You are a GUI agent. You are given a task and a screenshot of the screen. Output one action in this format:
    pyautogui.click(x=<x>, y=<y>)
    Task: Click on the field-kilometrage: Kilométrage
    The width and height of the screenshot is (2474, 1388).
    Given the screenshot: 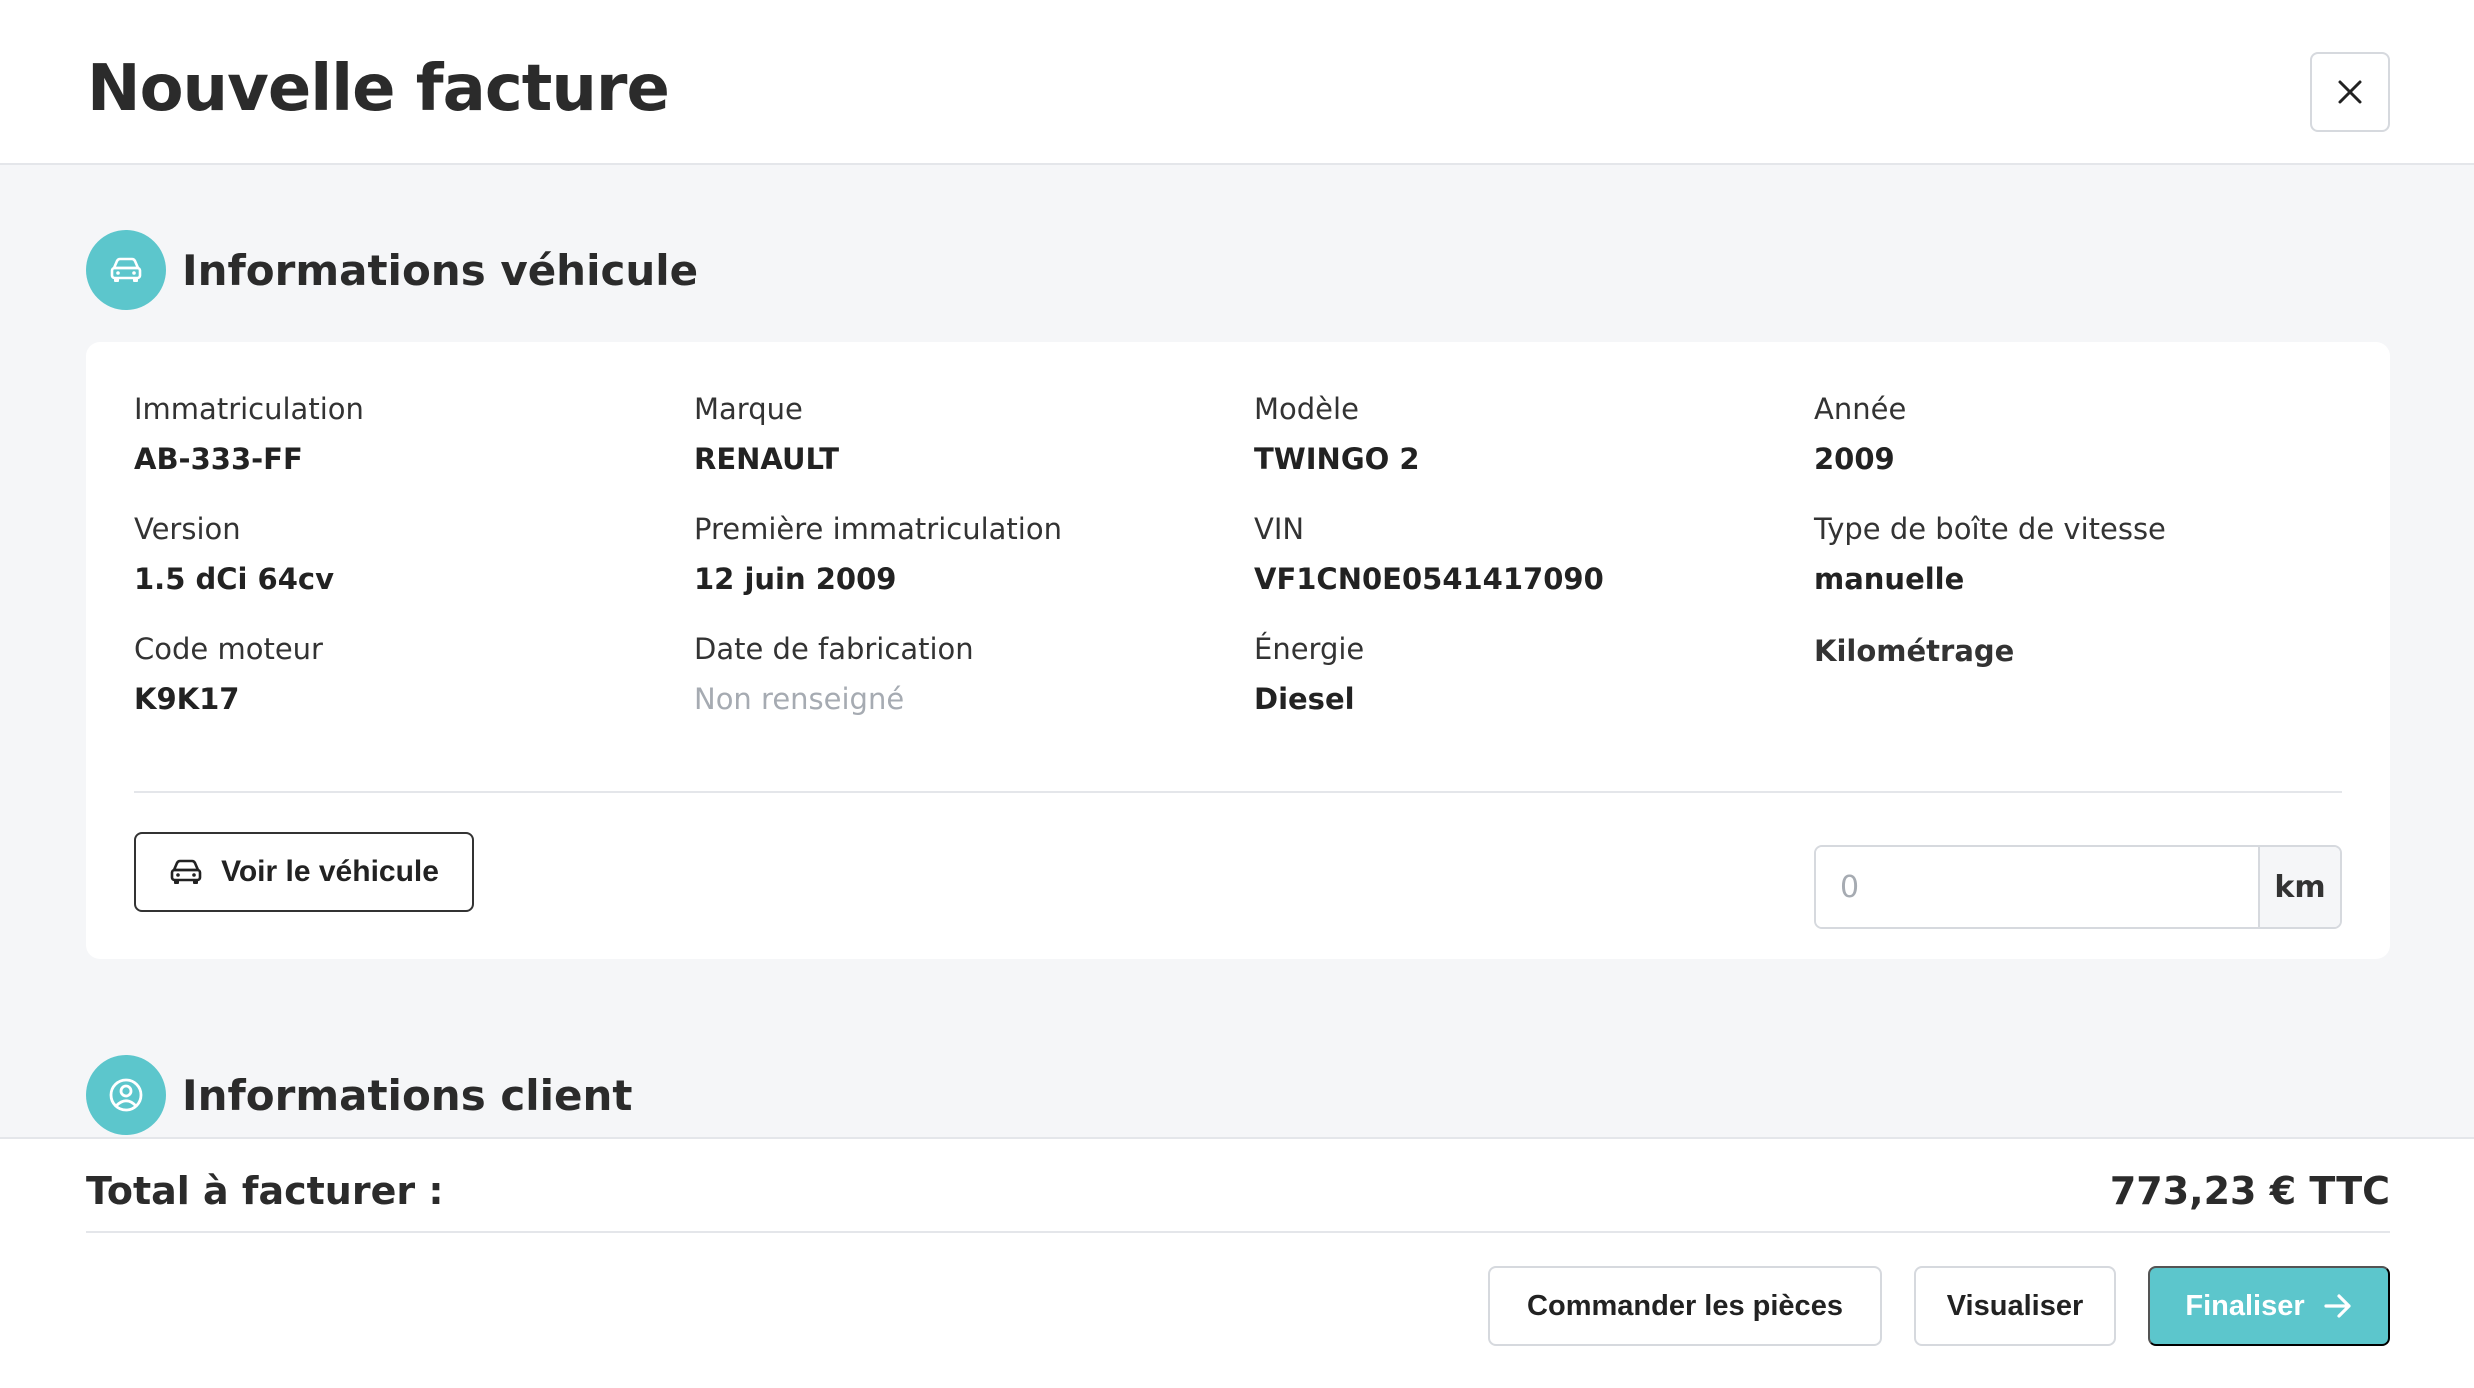 What is the action you would take?
    pyautogui.click(x=1914, y=651)
    